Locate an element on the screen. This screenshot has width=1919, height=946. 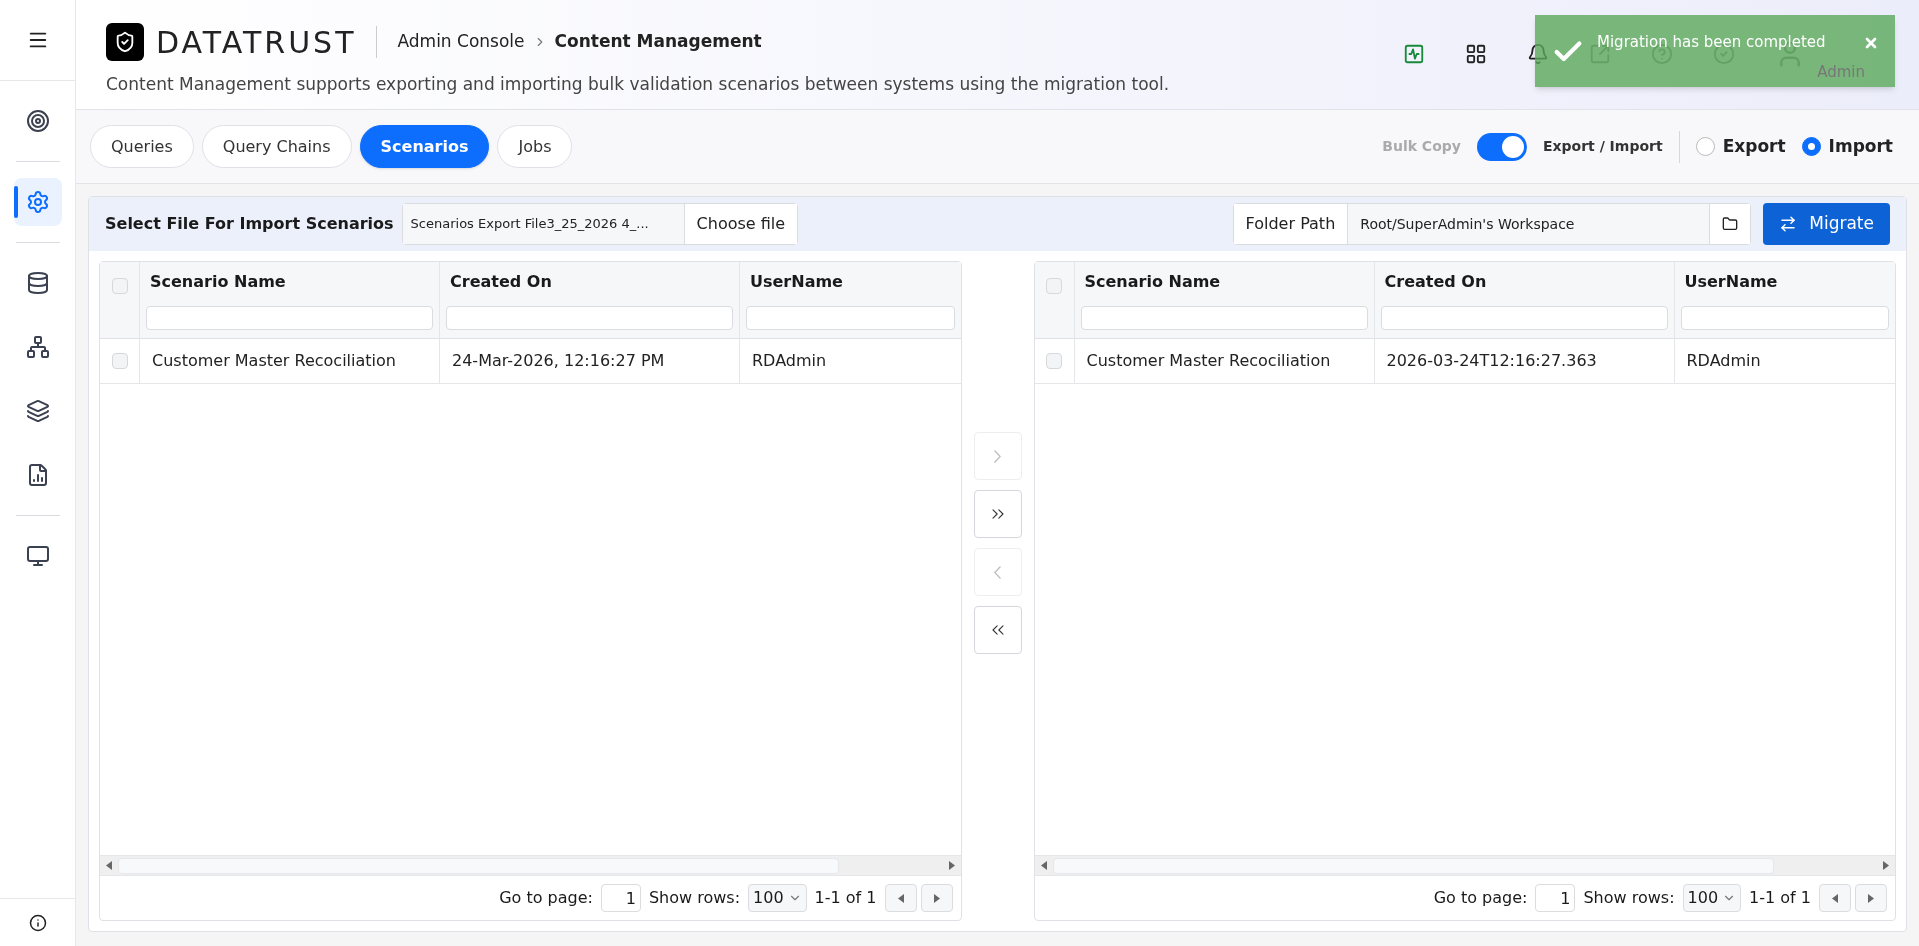
folder-path-label: Folder Path is located at coordinates (1291, 224).